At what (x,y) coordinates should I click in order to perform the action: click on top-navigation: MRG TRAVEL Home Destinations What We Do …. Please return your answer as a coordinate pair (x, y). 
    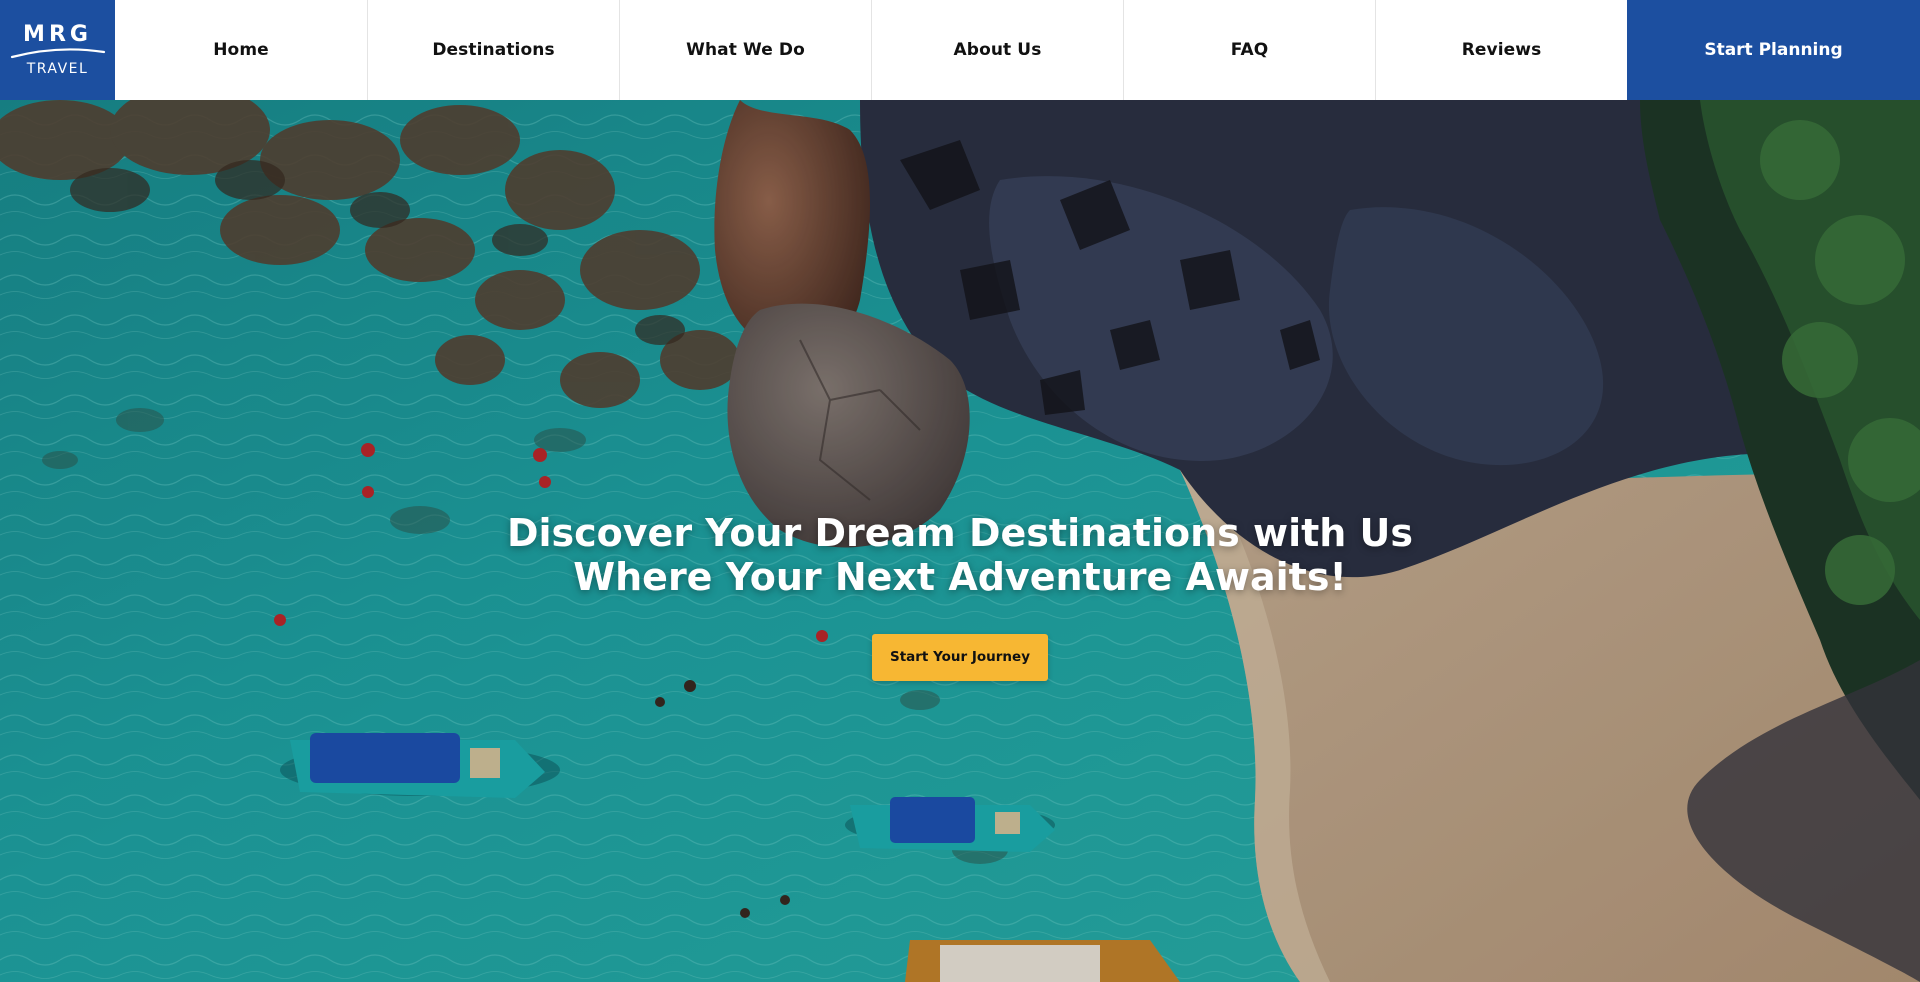
    Looking at the image, I should click on (960, 50).